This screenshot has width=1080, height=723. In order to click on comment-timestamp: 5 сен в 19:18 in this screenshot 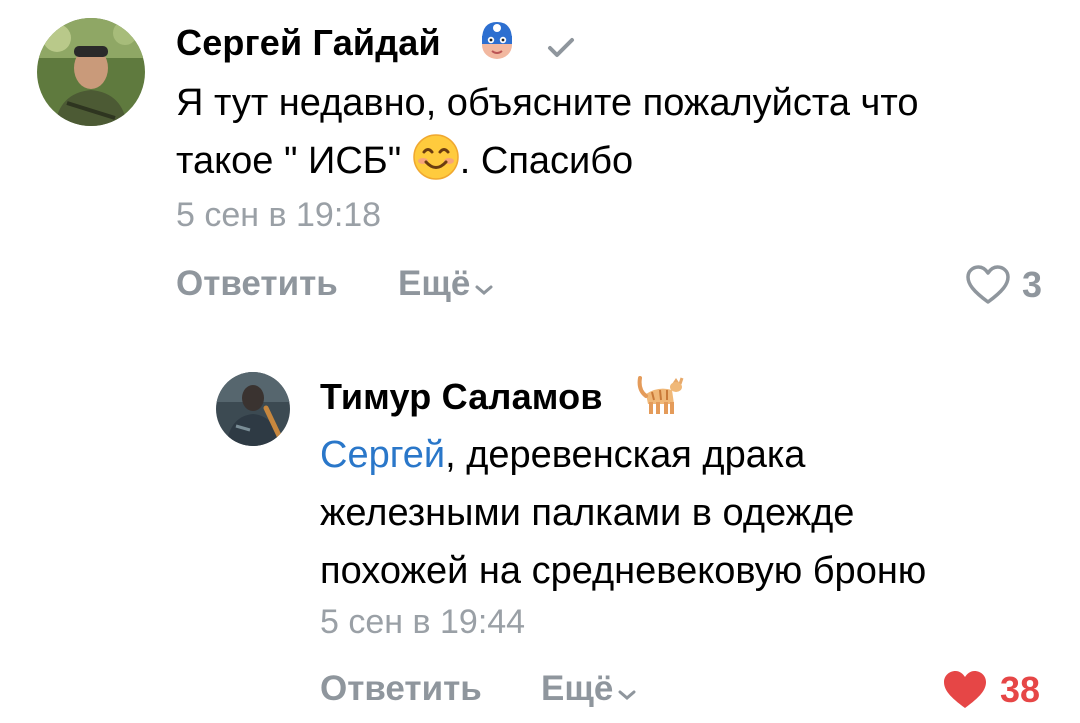, I will do `click(278, 215)`.